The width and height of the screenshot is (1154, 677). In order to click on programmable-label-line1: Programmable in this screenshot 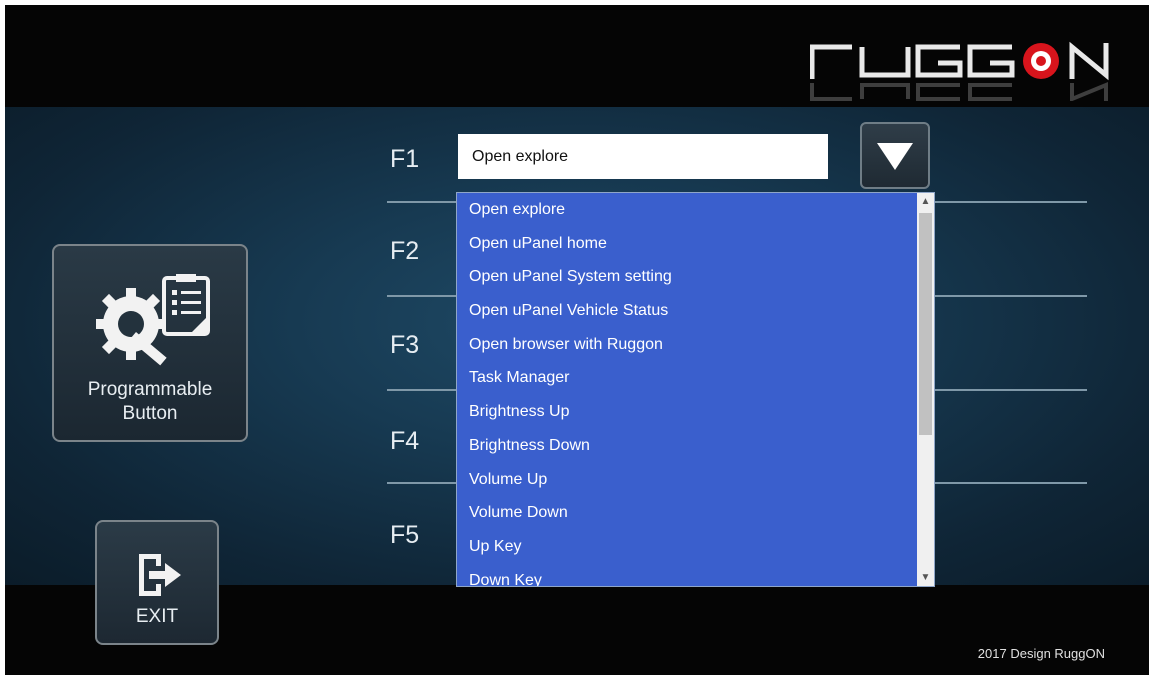, I will do `click(150, 389)`.